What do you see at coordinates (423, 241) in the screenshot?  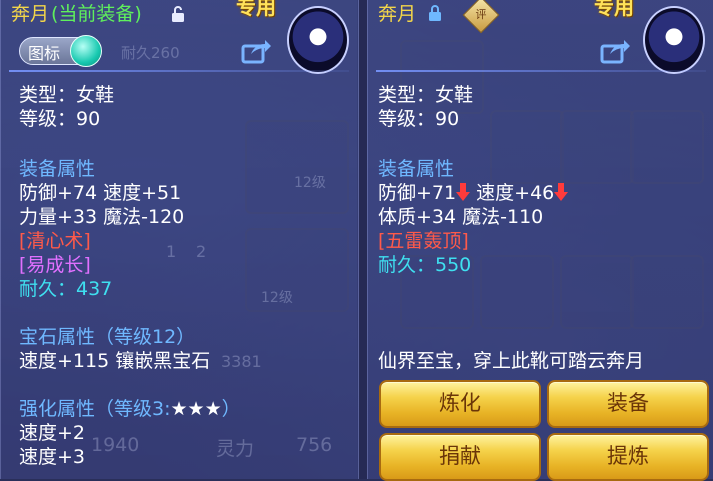 I see `skill-tag: [五雷轰顶]` at bounding box center [423, 241].